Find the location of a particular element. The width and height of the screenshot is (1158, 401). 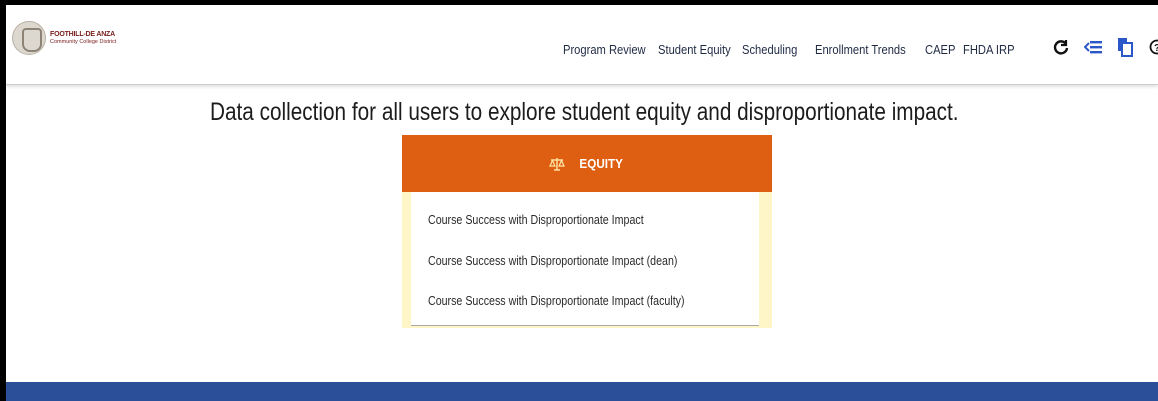

nav-program-review: Program Review is located at coordinates (604, 49).